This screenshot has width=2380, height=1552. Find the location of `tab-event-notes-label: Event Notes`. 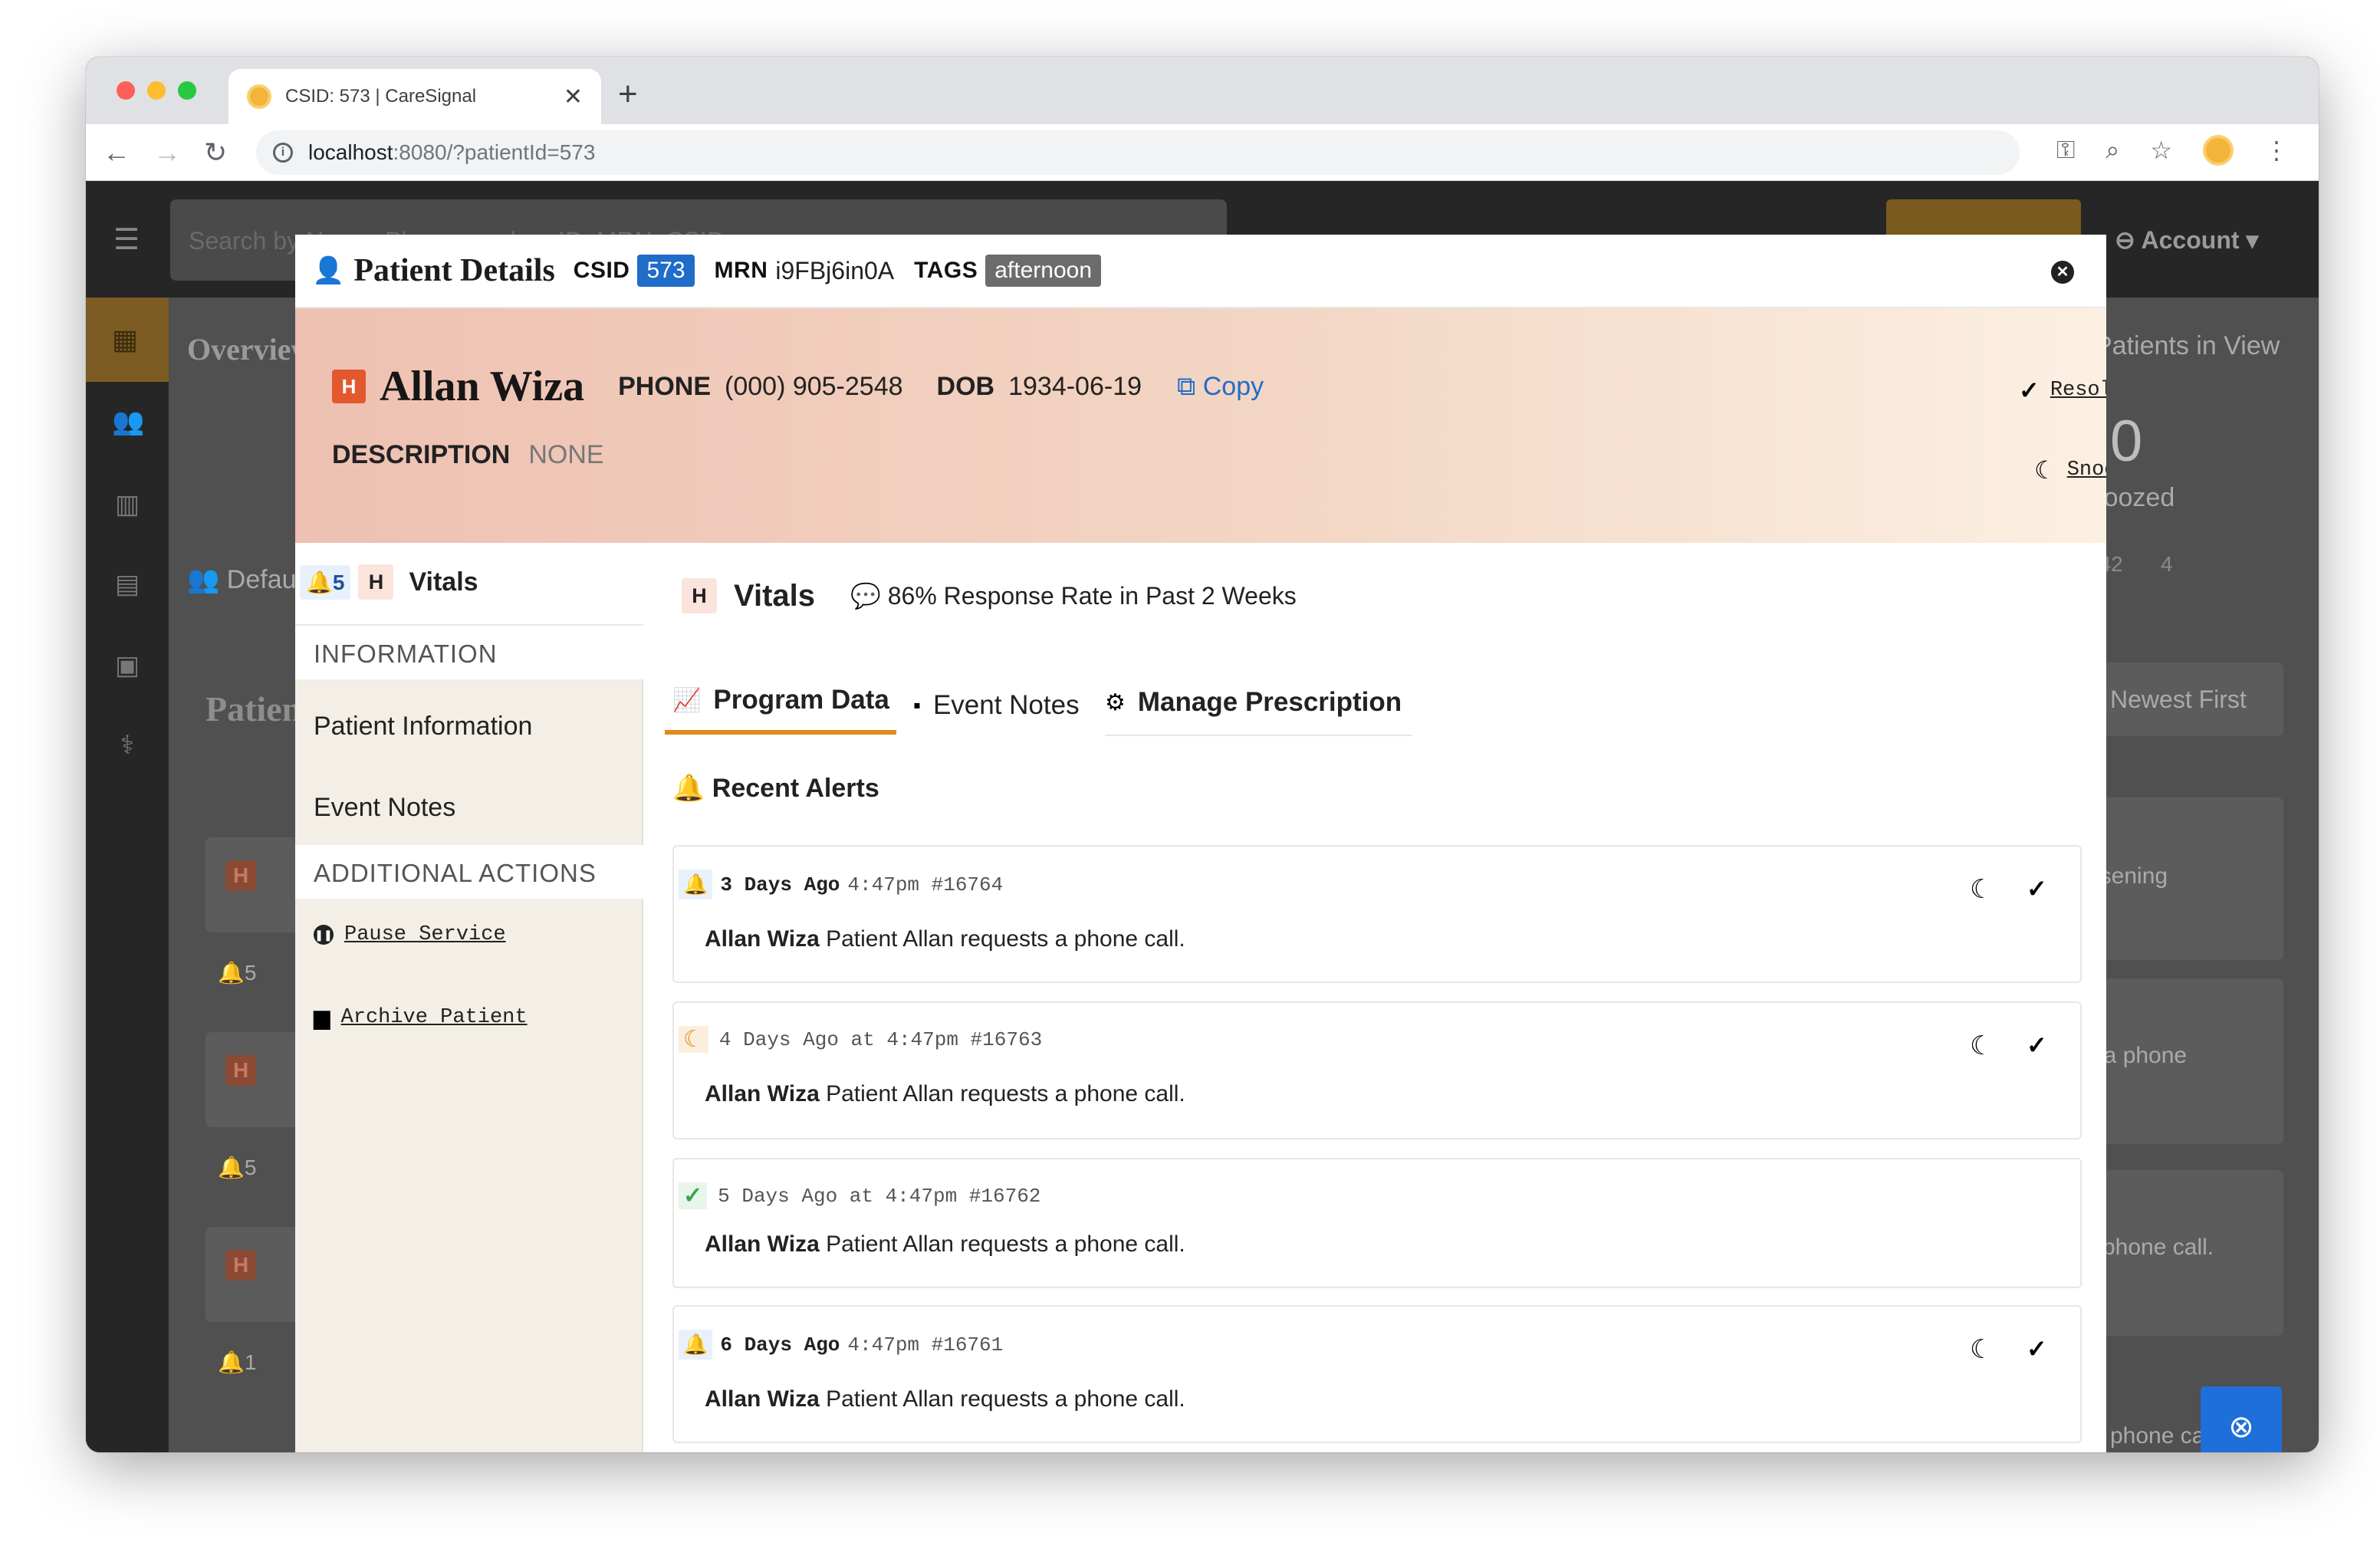

tab-event-notes-label: Event Notes is located at coordinates (1006, 705).